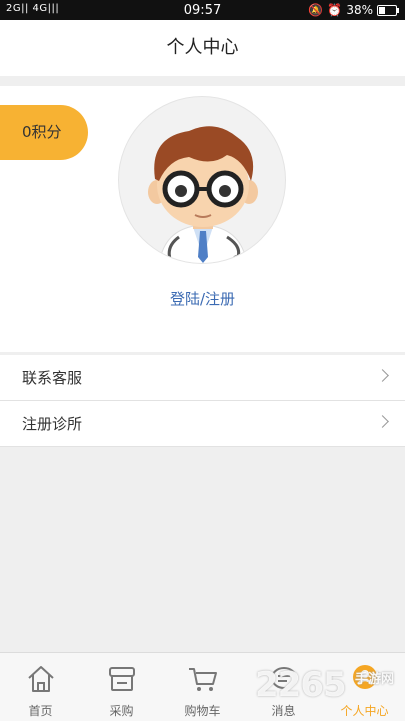  What do you see at coordinates (121, 679) in the screenshot?
I see `store-icon` at bounding box center [121, 679].